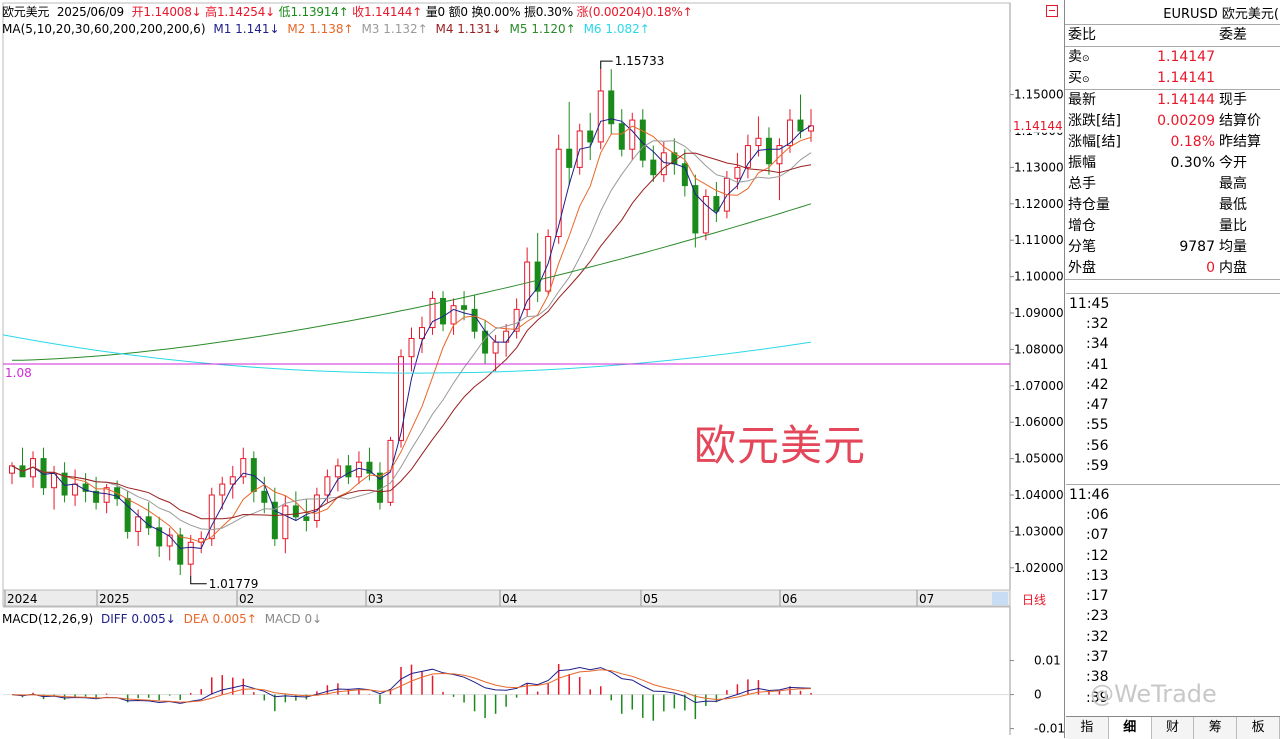 The height and width of the screenshot is (739, 1280). I want to click on amount-value: 额0, so click(458, 12).